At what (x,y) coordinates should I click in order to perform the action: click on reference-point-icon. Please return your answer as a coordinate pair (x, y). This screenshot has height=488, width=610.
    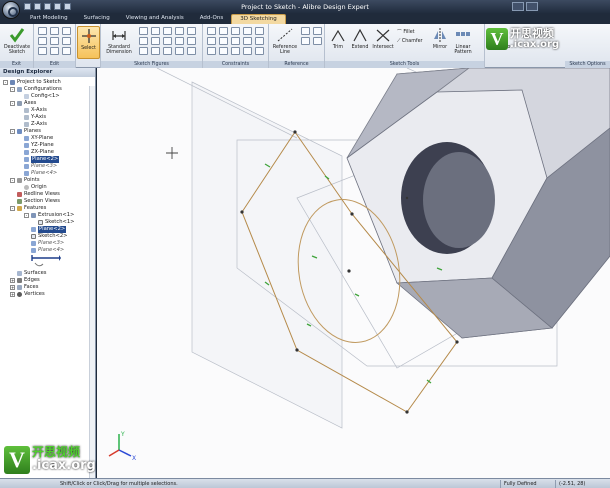
    Looking at the image, I should click on (305, 31).